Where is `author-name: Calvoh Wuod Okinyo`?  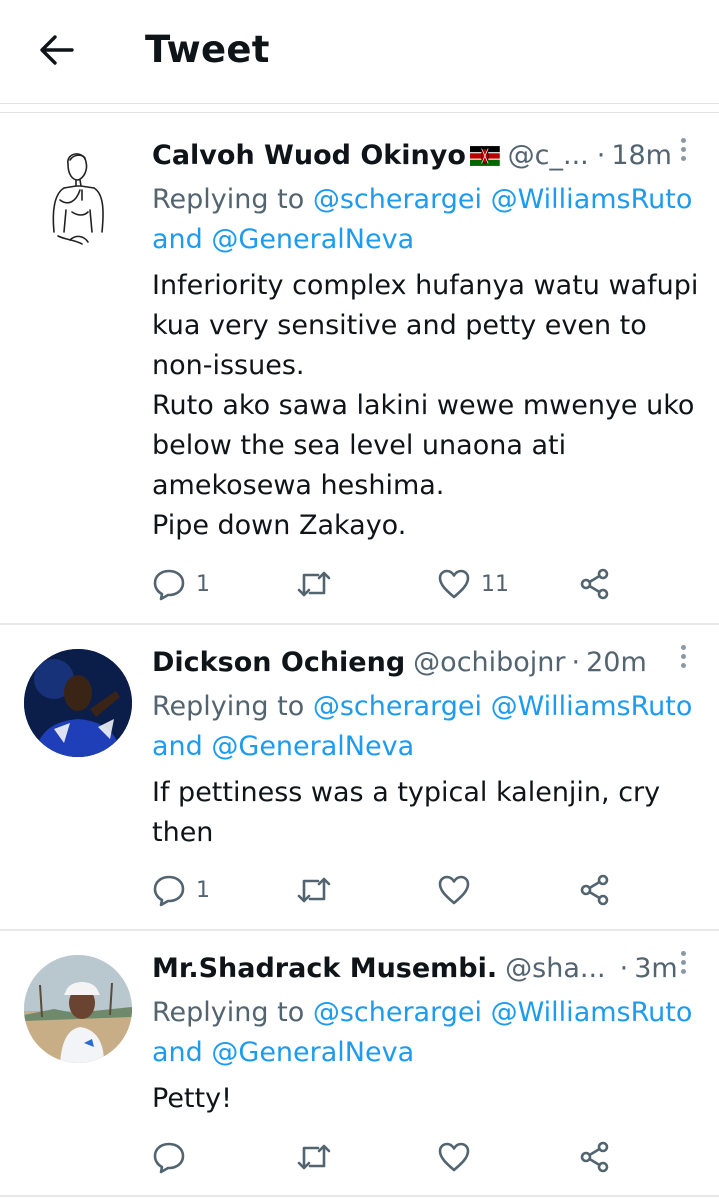 author-name: Calvoh Wuod Okinyo is located at coordinates (309, 156).